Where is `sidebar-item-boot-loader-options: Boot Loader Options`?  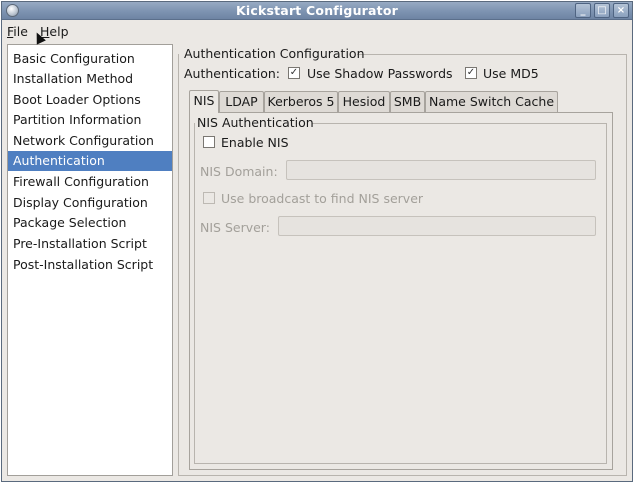 sidebar-item-boot-loader-options: Boot Loader Options is located at coordinates (90, 100).